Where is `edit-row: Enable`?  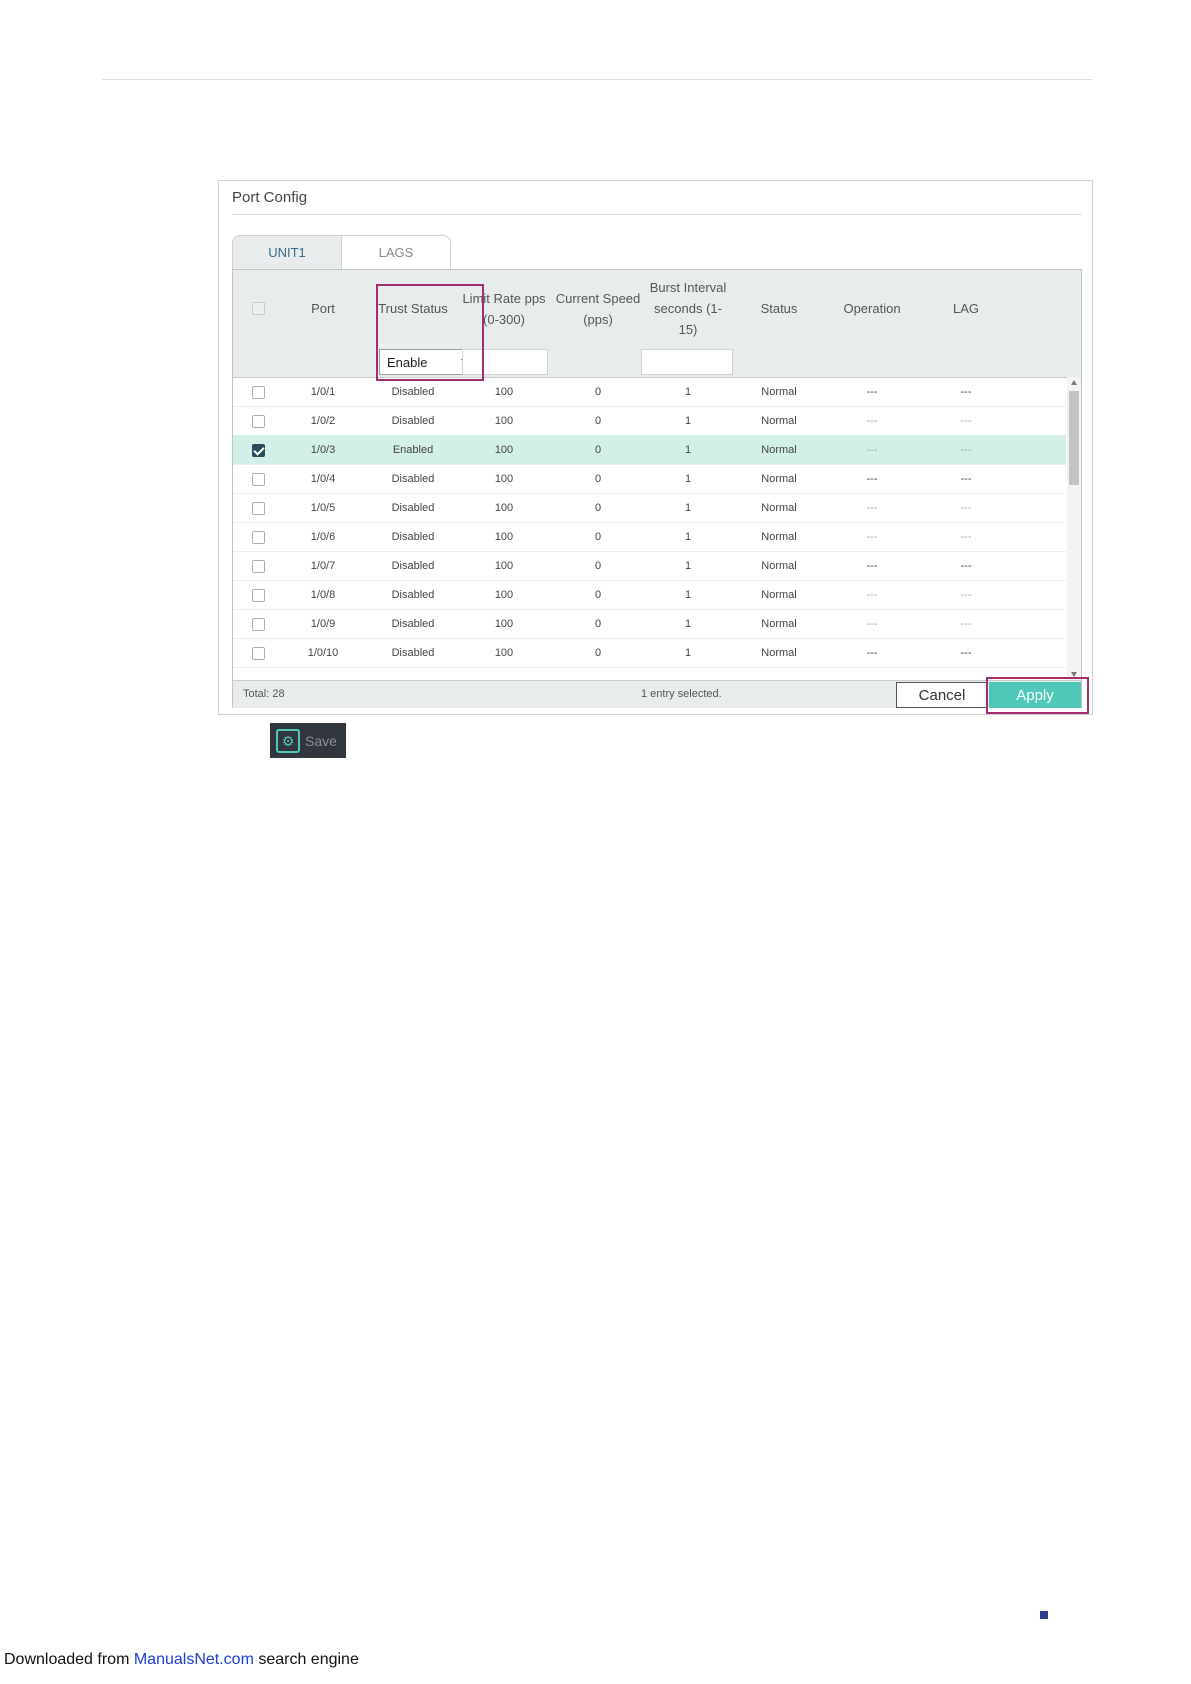
edit-row: Enable is located at coordinates (657, 362).